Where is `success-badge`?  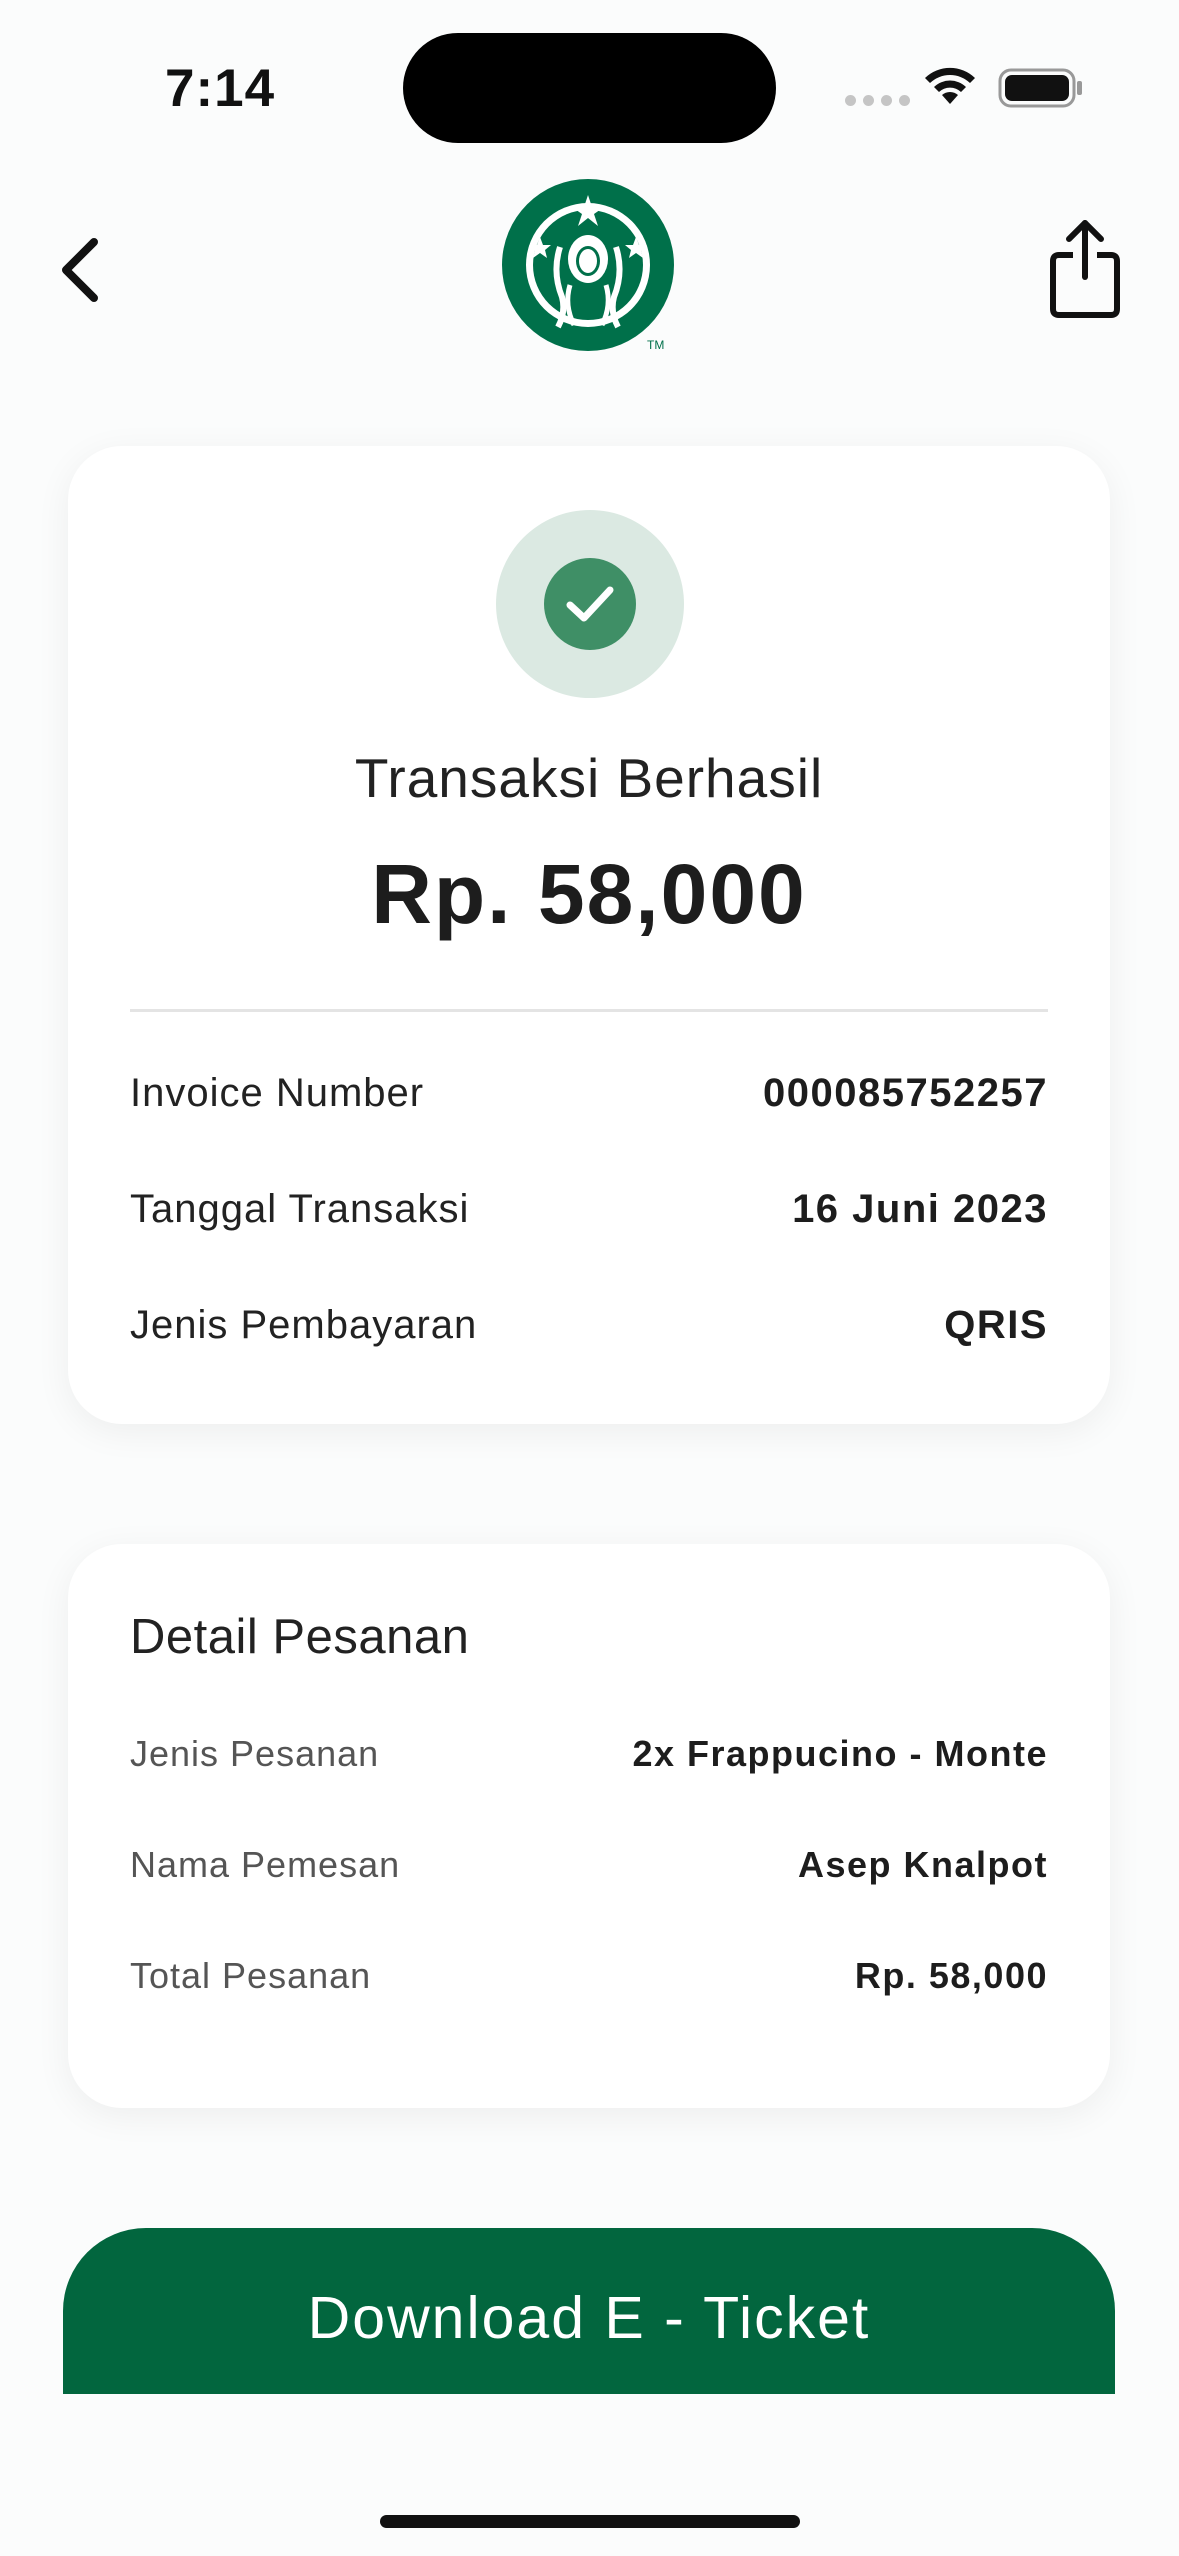
success-badge is located at coordinates (590, 604).